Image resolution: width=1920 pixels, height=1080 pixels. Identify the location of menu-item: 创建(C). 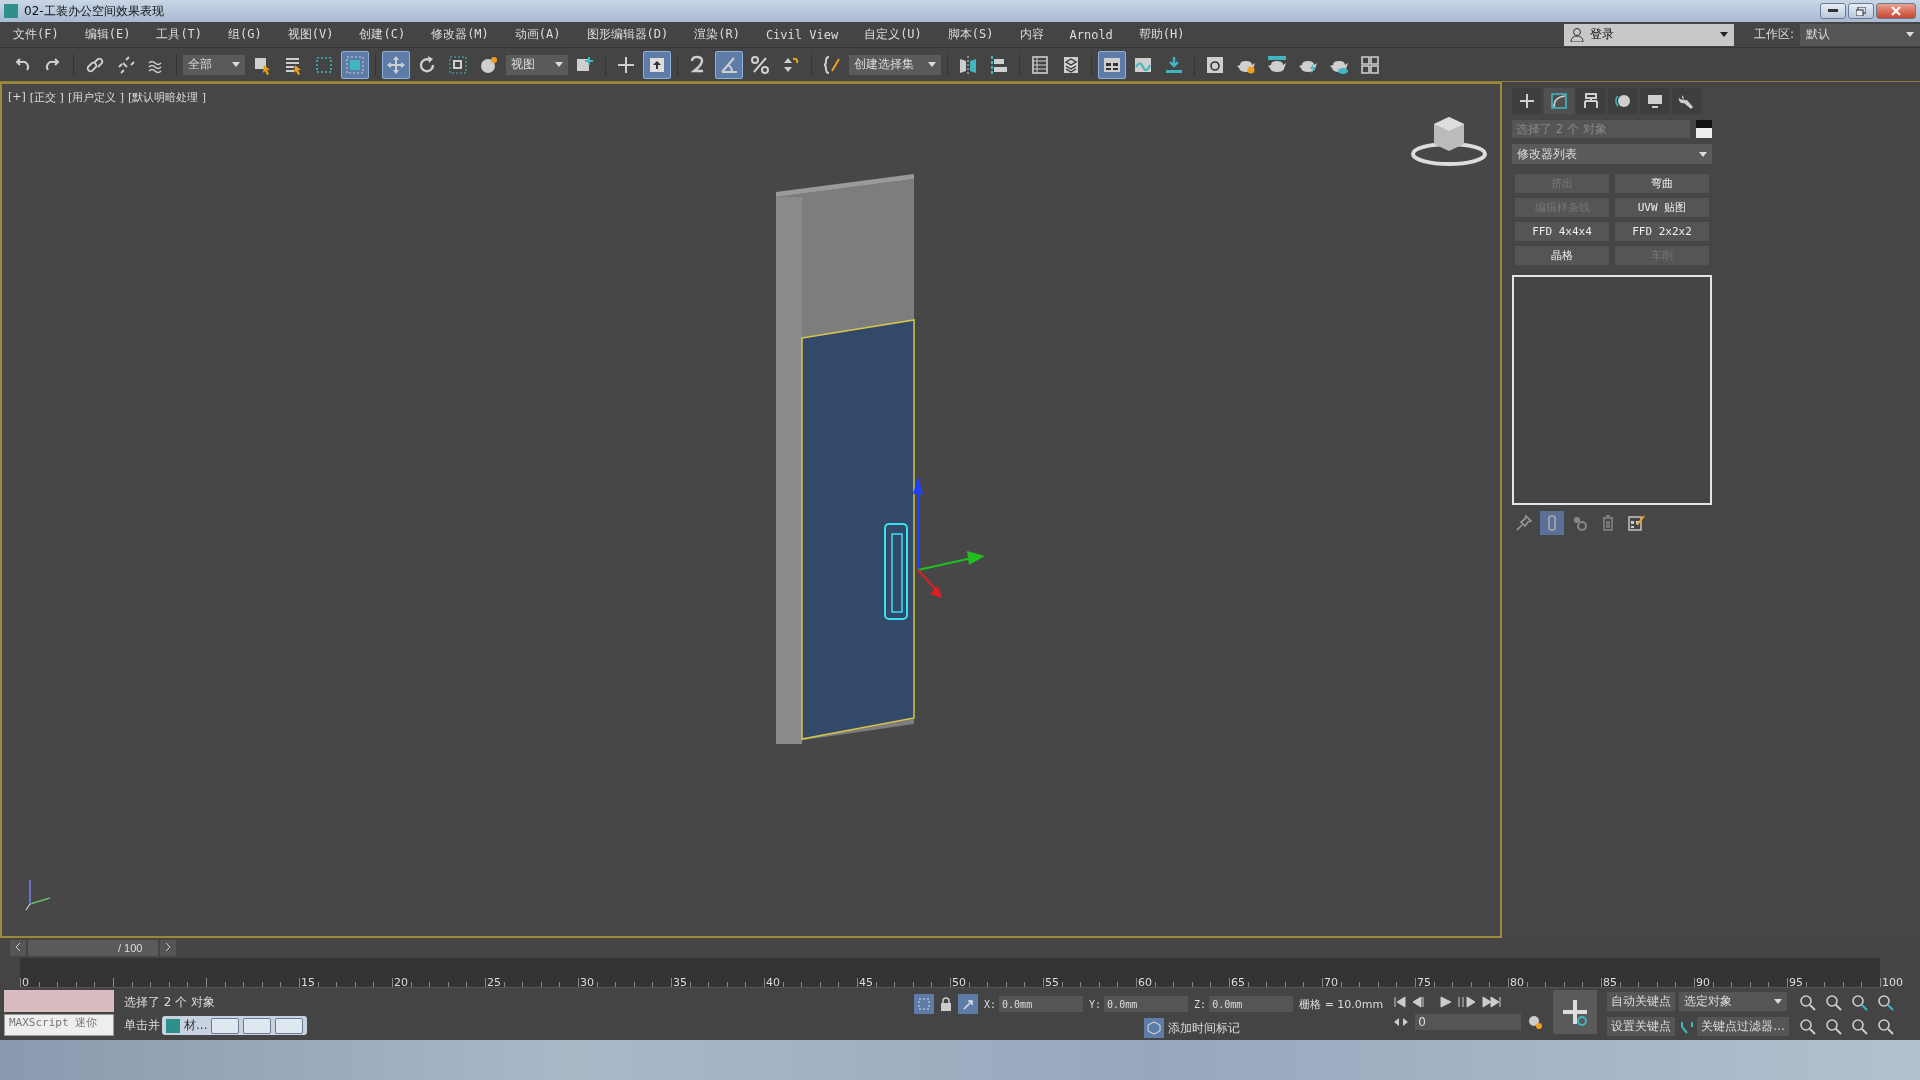
(382, 34).